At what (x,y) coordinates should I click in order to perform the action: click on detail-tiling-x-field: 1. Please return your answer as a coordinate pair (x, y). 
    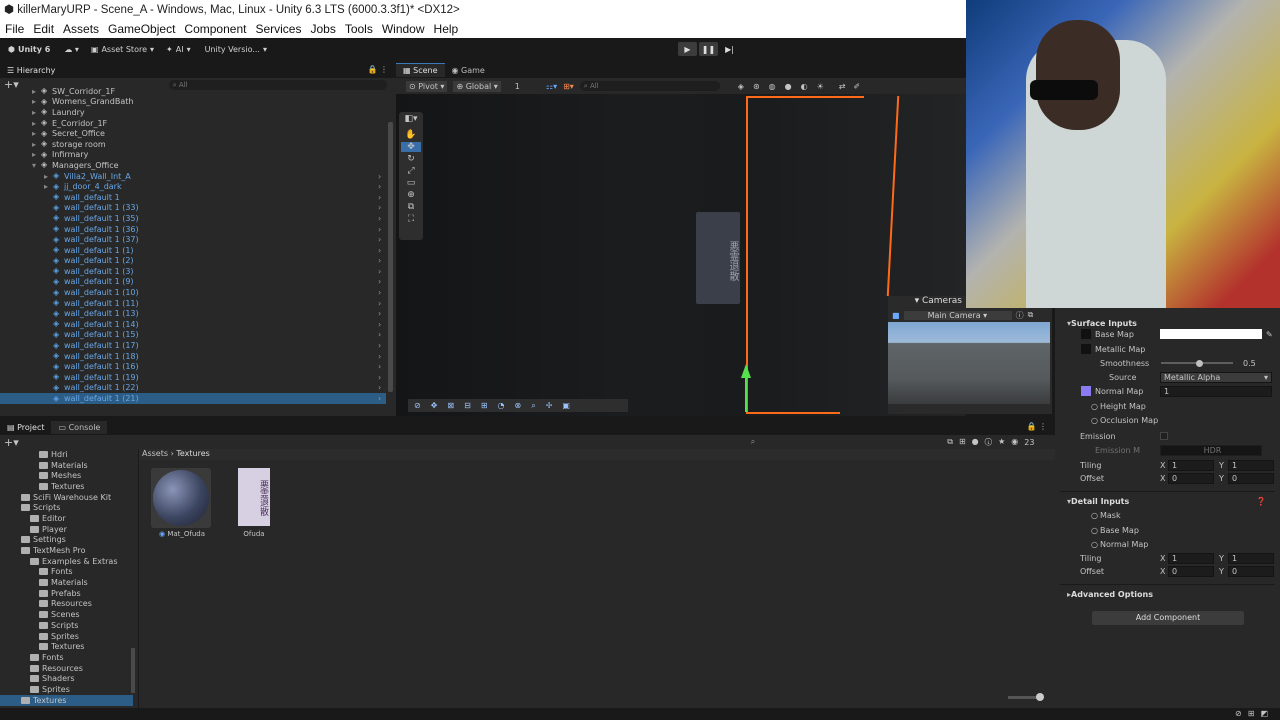
    Looking at the image, I should click on (1191, 558).